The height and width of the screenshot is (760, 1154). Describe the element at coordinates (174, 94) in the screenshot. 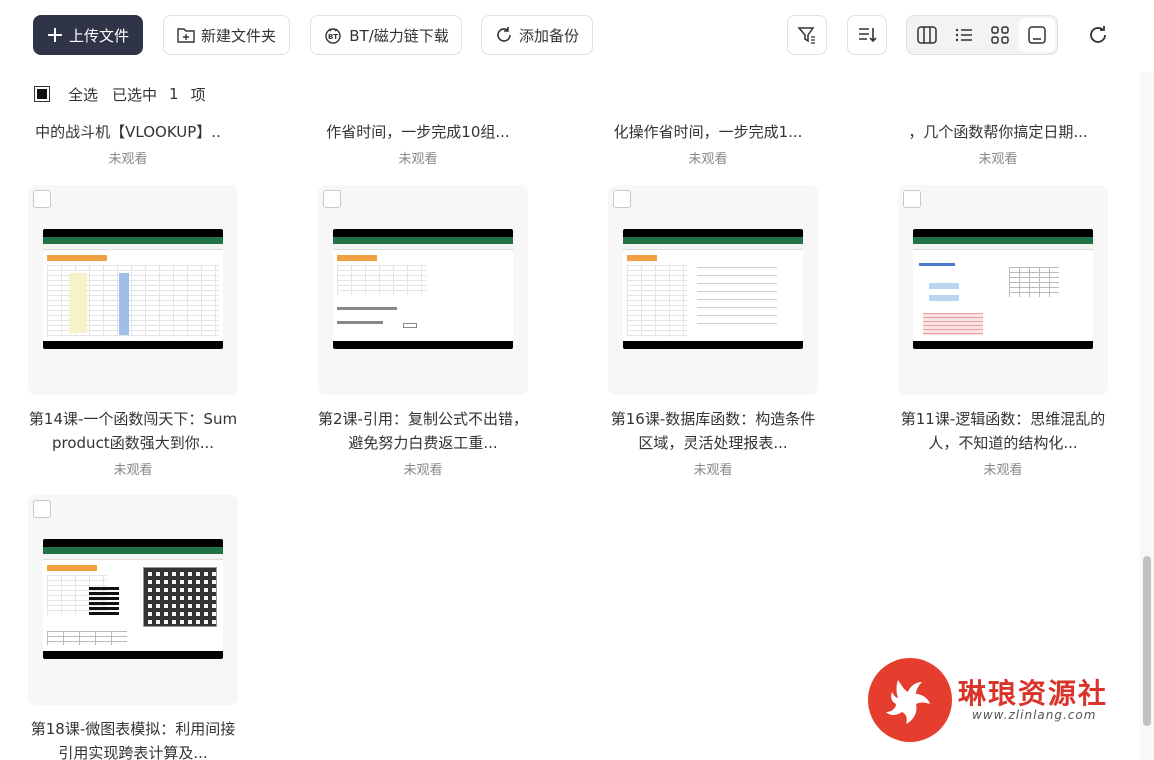

I see `selected-count: 1` at that location.